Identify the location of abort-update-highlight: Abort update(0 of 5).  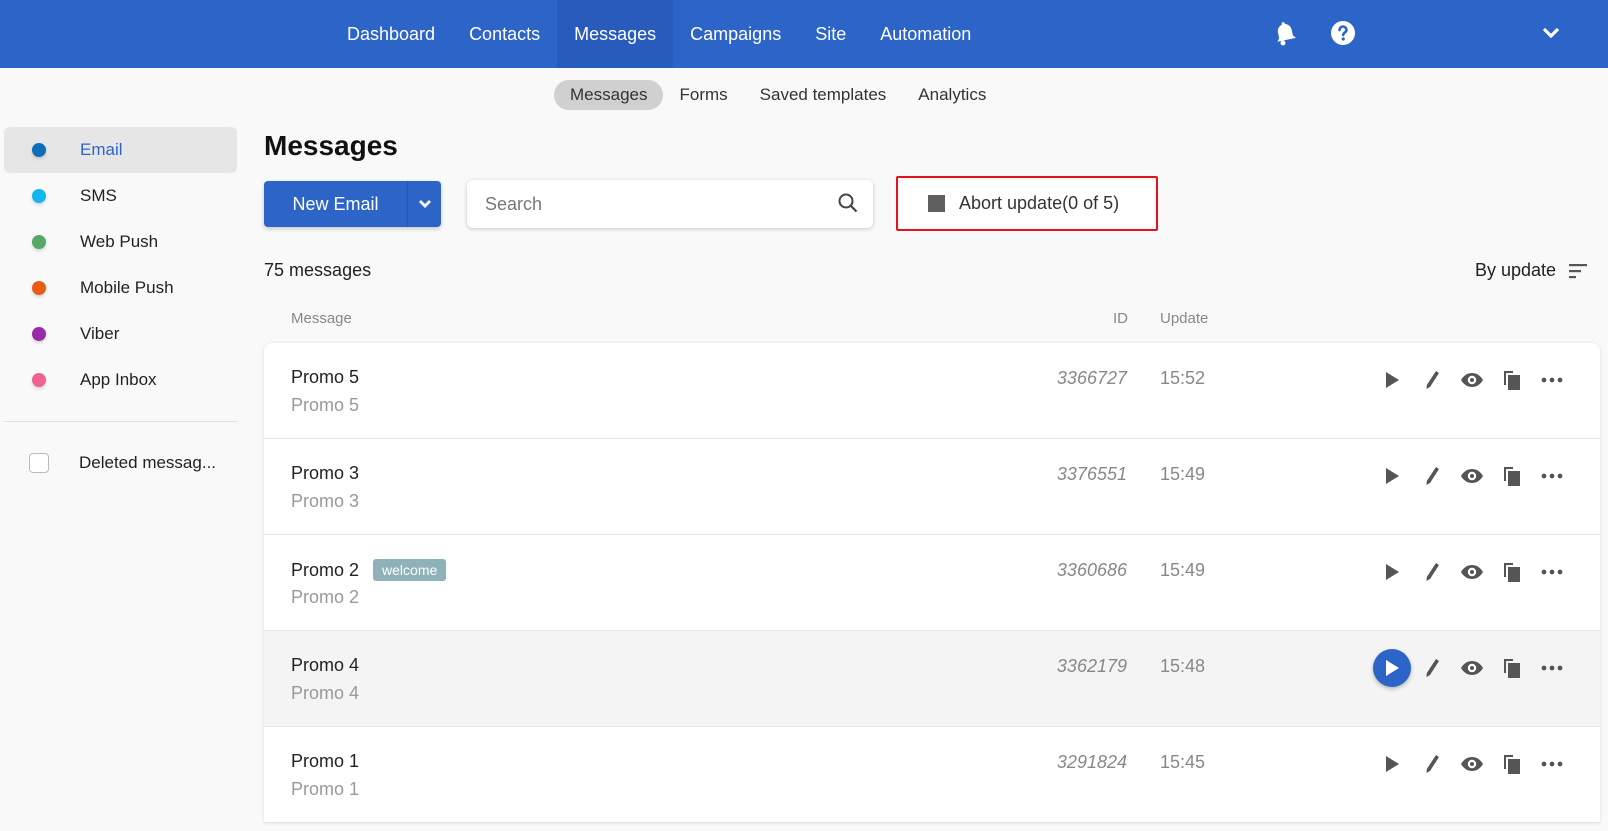
(1027, 203).